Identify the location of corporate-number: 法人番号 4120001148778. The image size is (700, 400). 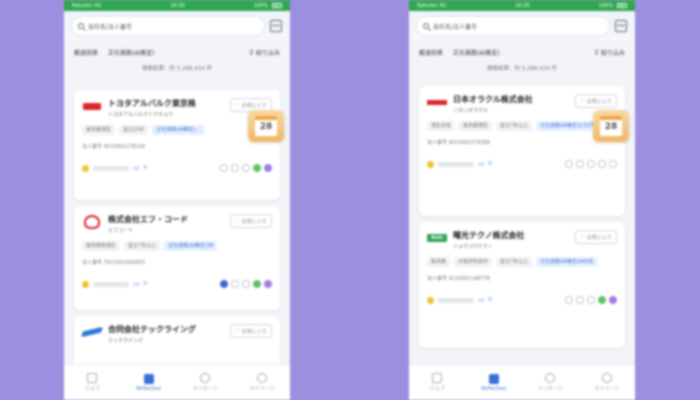
(458, 279).